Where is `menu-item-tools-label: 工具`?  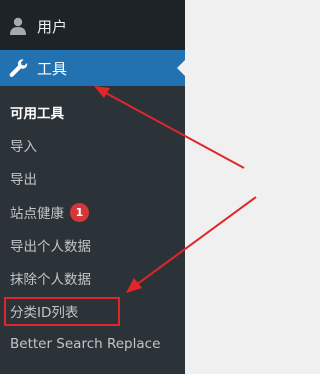 menu-item-tools-label: 工具 is located at coordinates (52, 68).